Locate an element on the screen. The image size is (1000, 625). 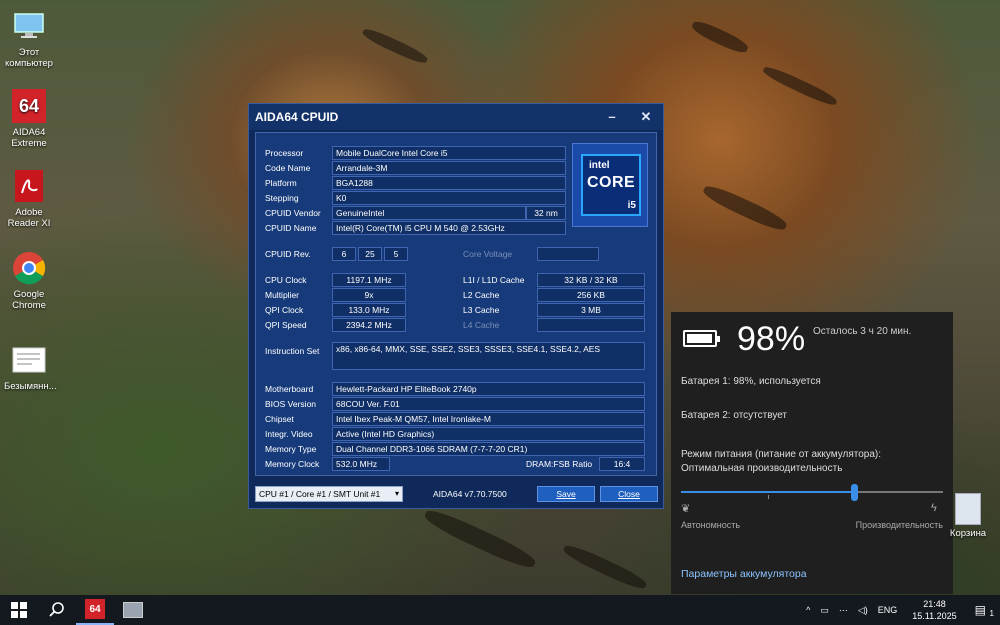
close-button: Close is located at coordinates (629, 494).